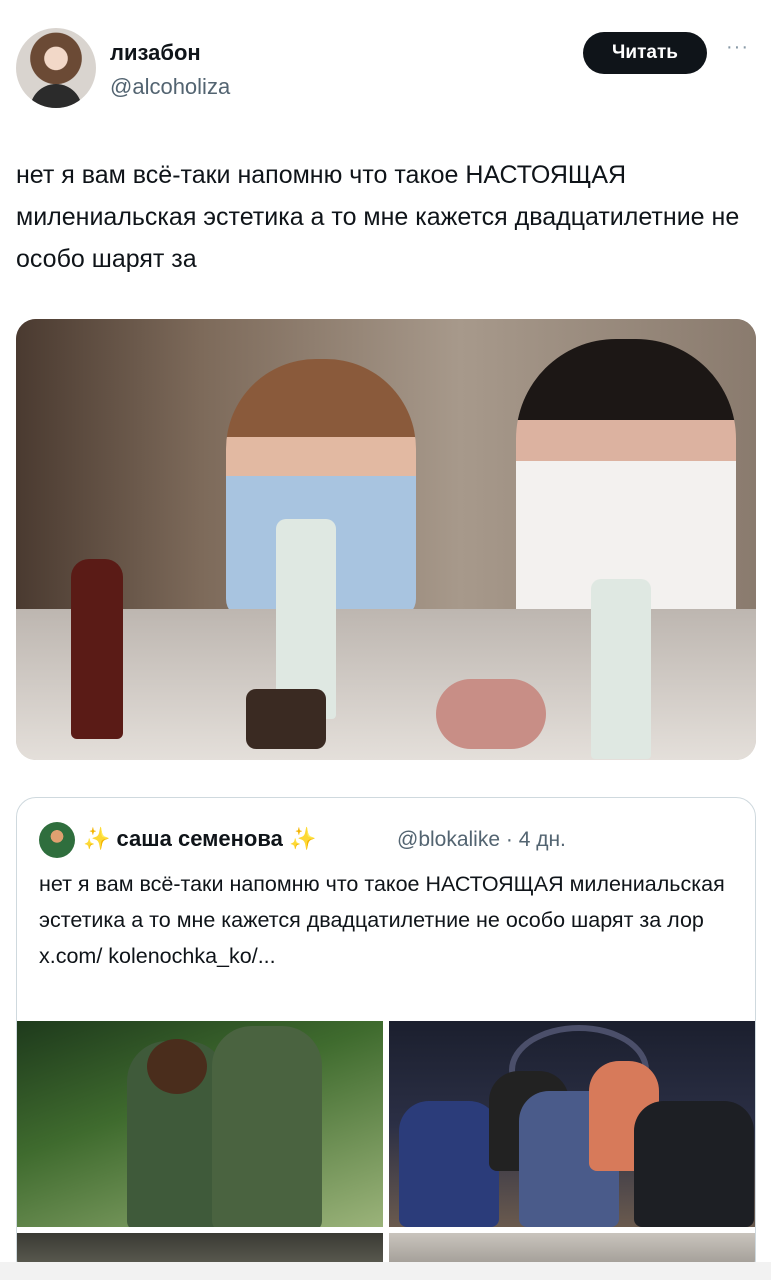 The height and width of the screenshot is (1280, 771). What do you see at coordinates (57, 840) in the screenshot?
I see `quoted-avatar` at bounding box center [57, 840].